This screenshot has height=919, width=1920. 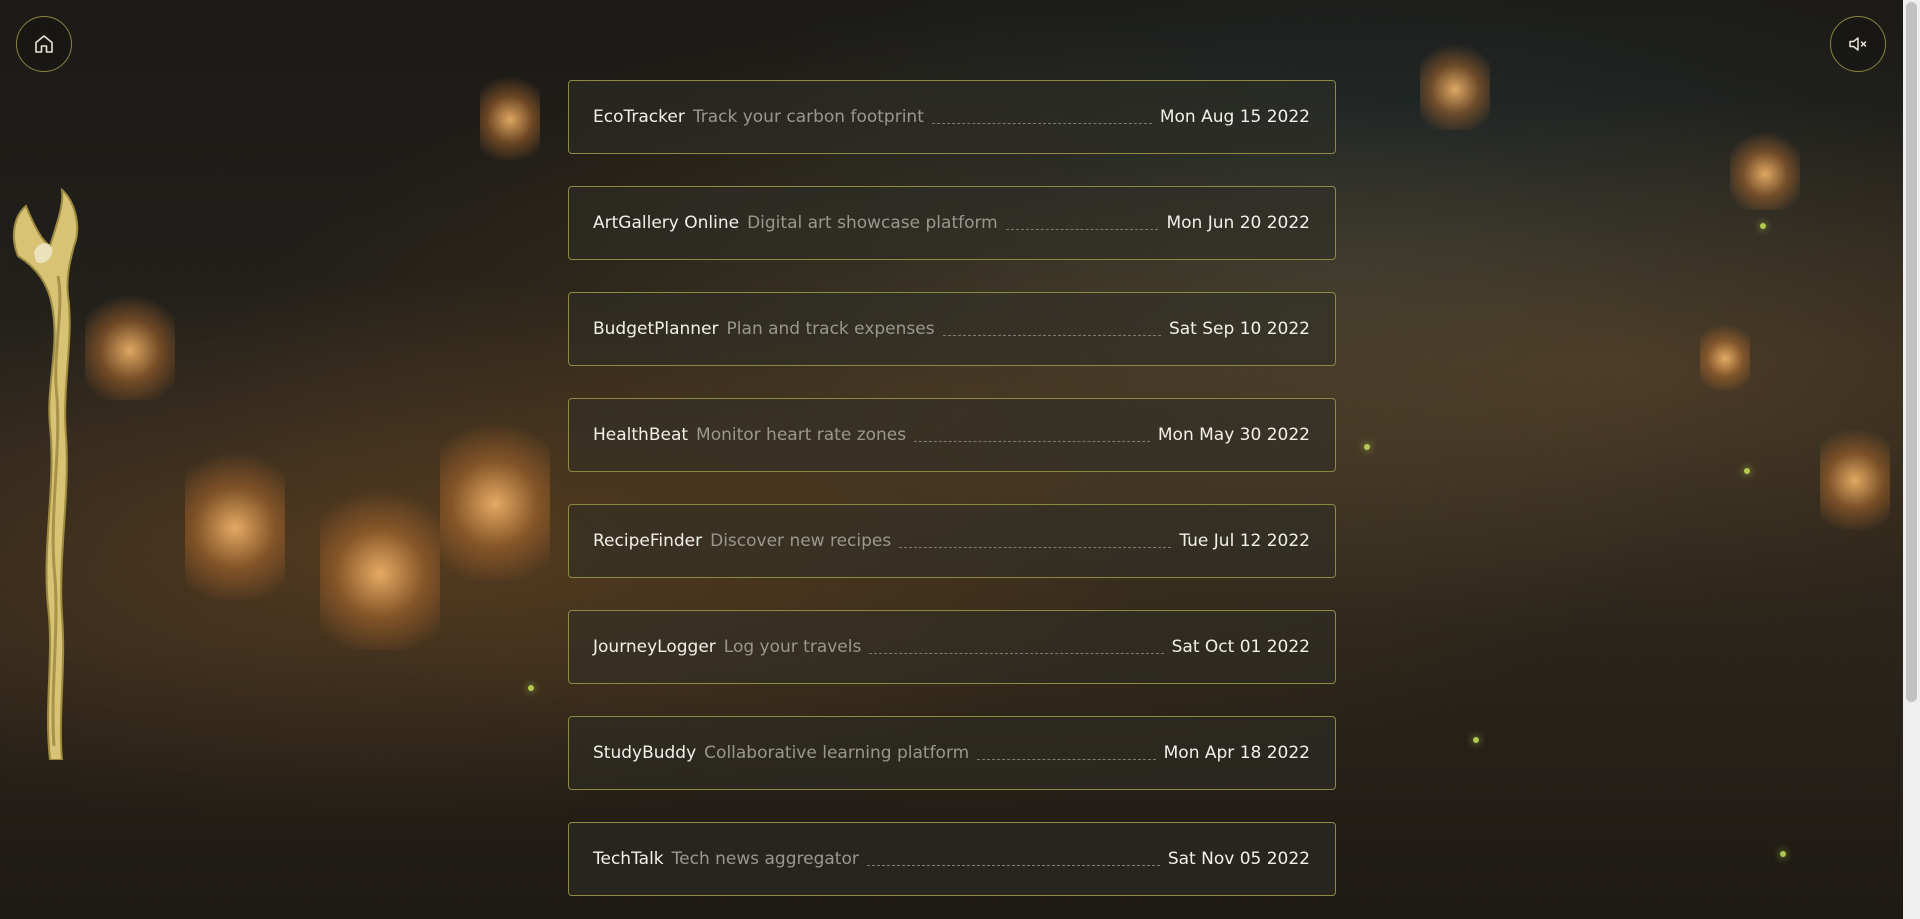 I want to click on project-date: Mon Aug 15 2022, so click(x=1234, y=117).